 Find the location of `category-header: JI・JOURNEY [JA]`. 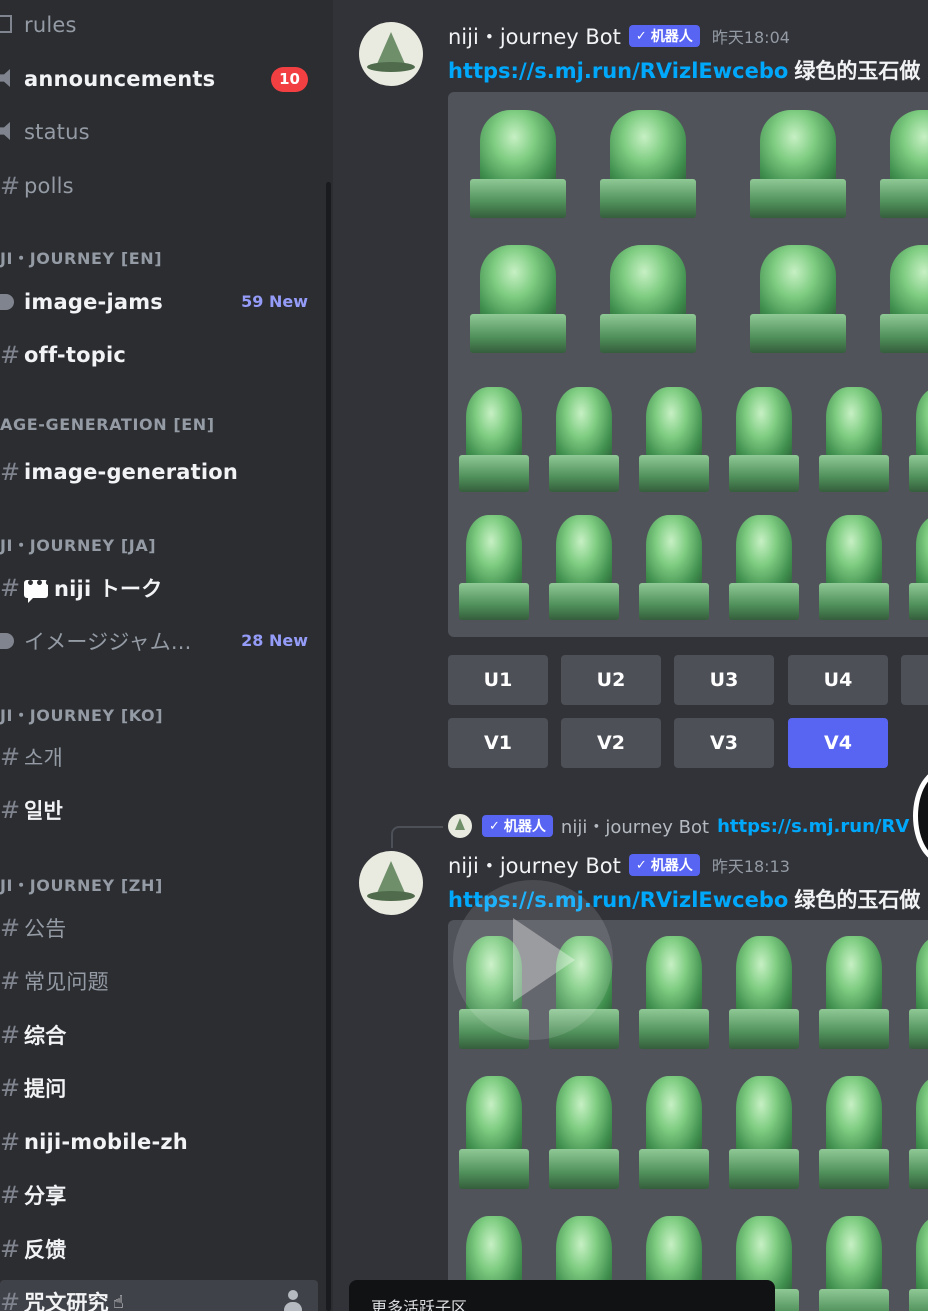

category-header: JI・JOURNEY [JA] is located at coordinates (159, 544).